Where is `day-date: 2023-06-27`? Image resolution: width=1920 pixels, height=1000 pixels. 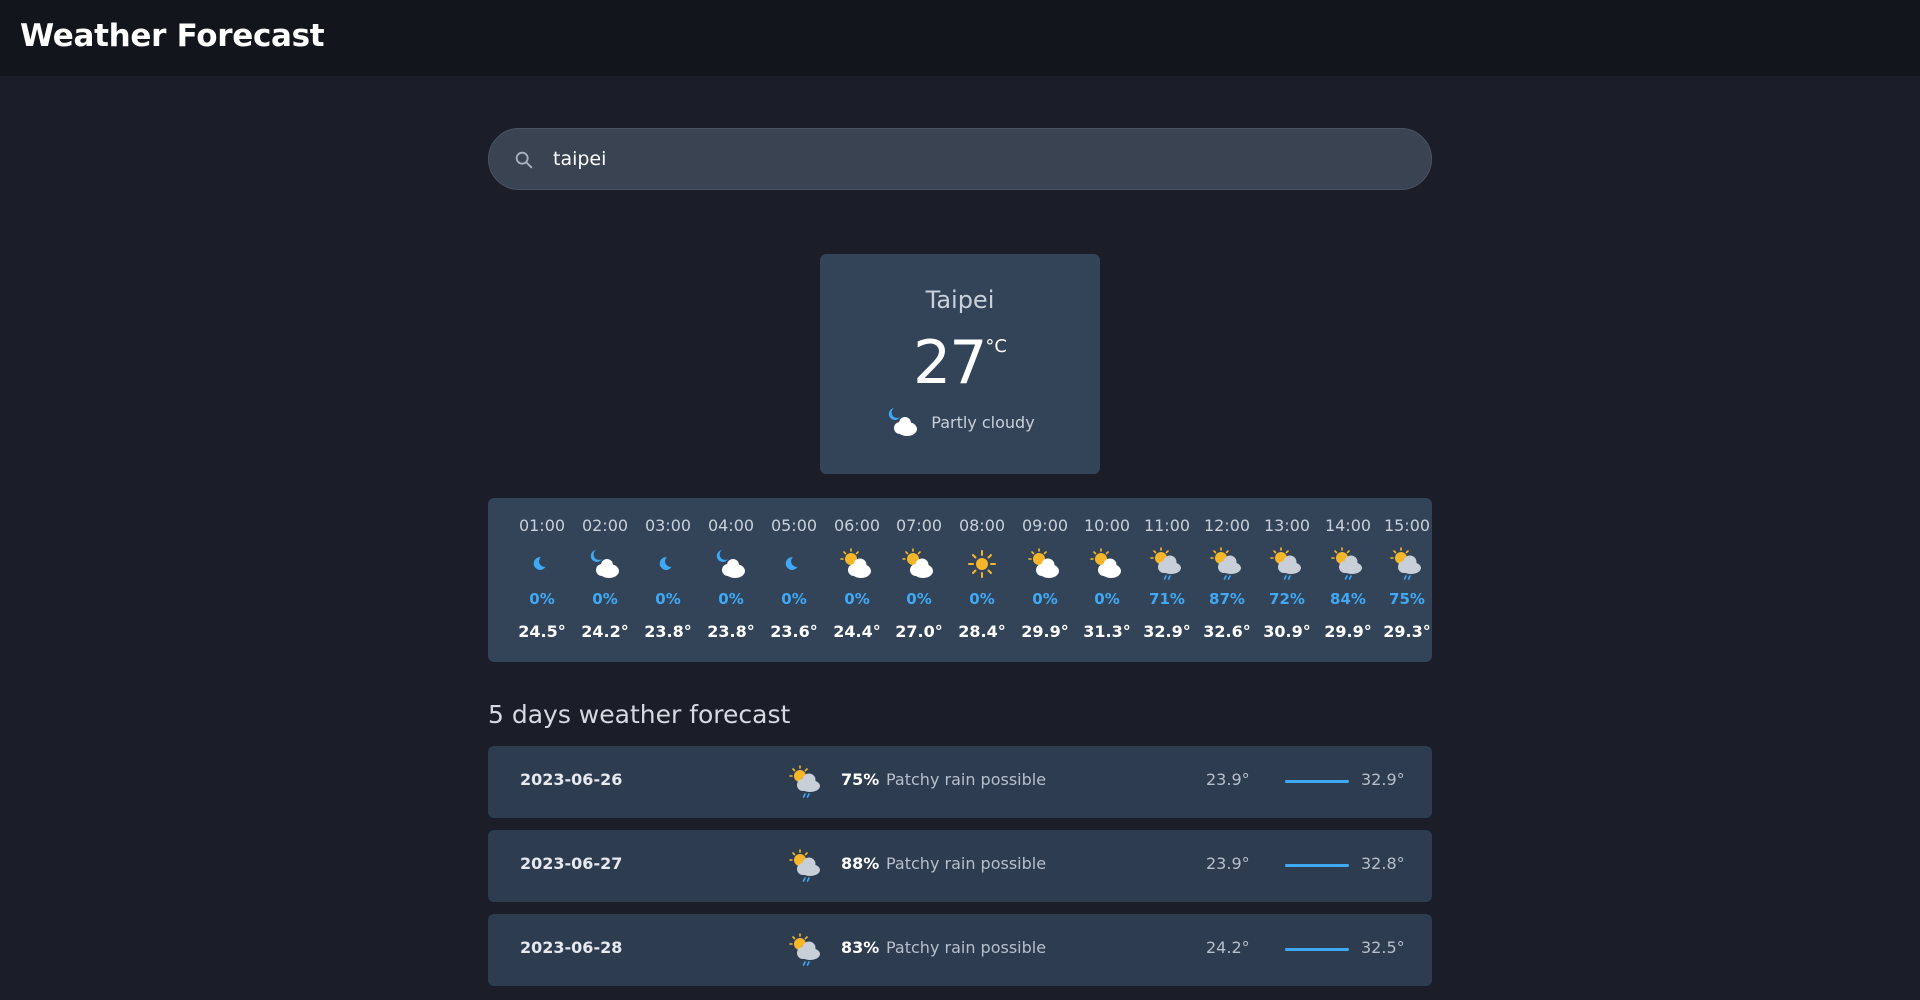 day-date: 2023-06-27 is located at coordinates (571, 863).